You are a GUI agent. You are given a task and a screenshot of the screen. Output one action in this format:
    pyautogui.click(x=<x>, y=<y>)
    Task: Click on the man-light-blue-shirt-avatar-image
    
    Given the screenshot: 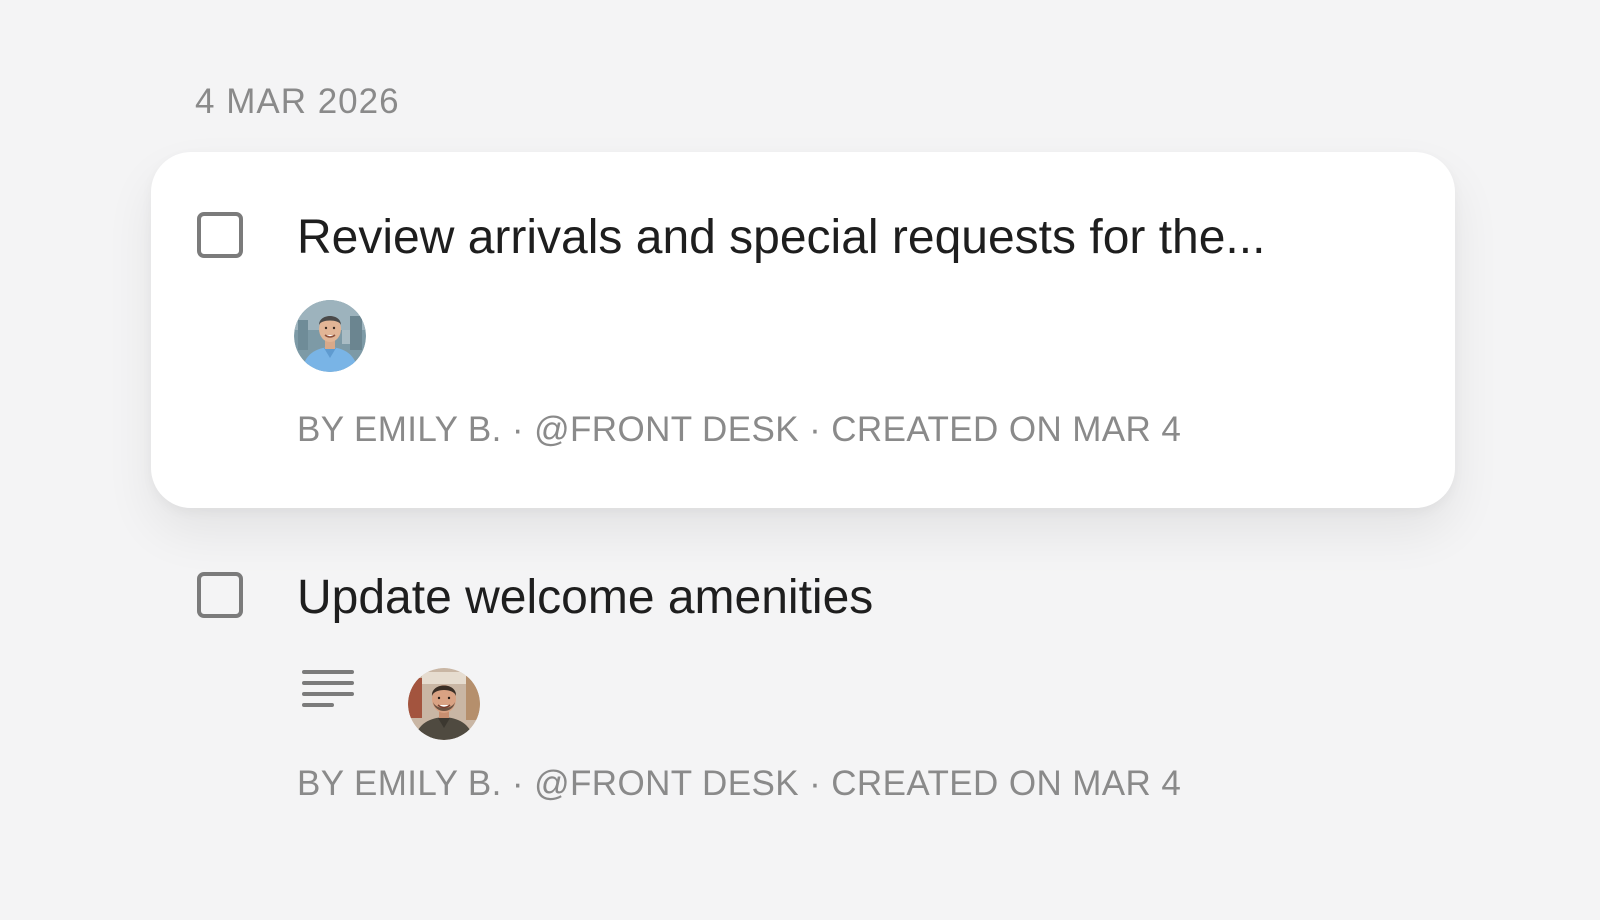 What is the action you would take?
    pyautogui.click(x=330, y=336)
    